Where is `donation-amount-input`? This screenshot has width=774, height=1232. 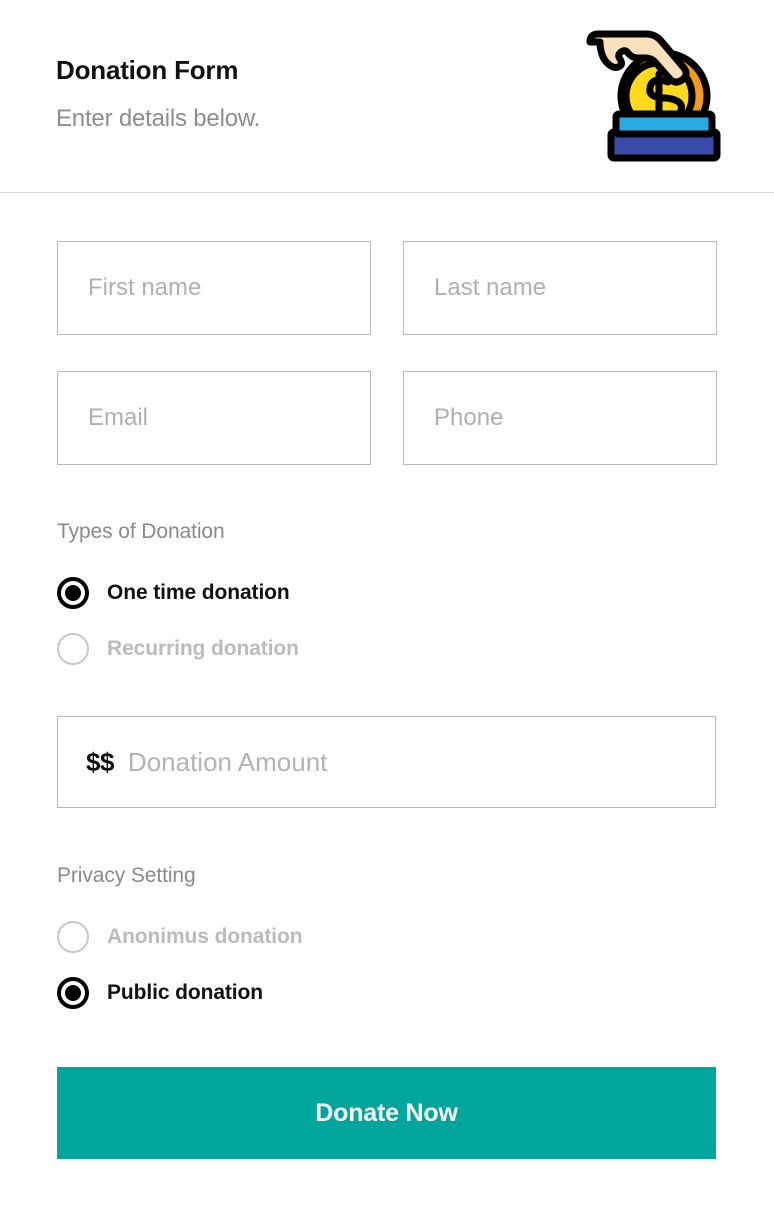 donation-amount-input is located at coordinates (407, 762).